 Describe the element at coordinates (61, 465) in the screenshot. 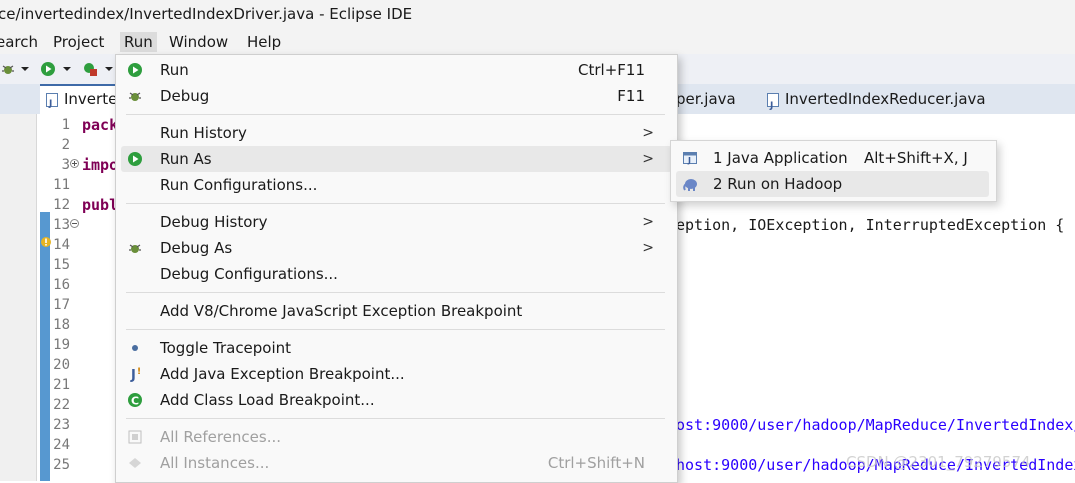

I see `line-number: 25` at that location.